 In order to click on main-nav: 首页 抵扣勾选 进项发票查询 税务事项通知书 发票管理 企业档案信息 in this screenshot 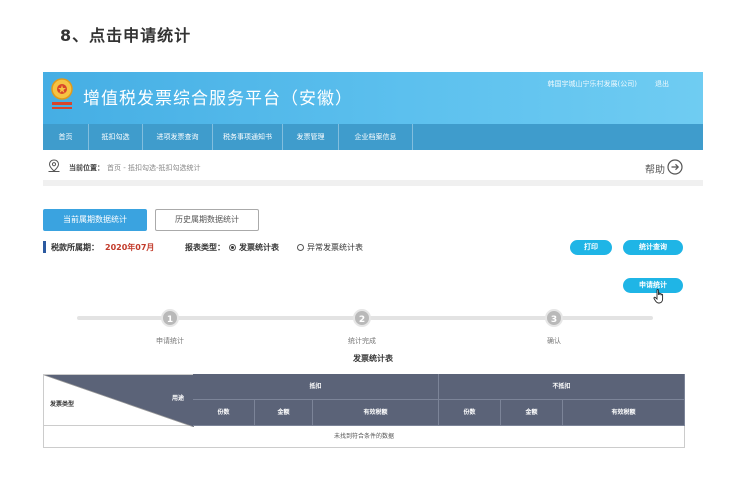, I will do `click(373, 137)`.